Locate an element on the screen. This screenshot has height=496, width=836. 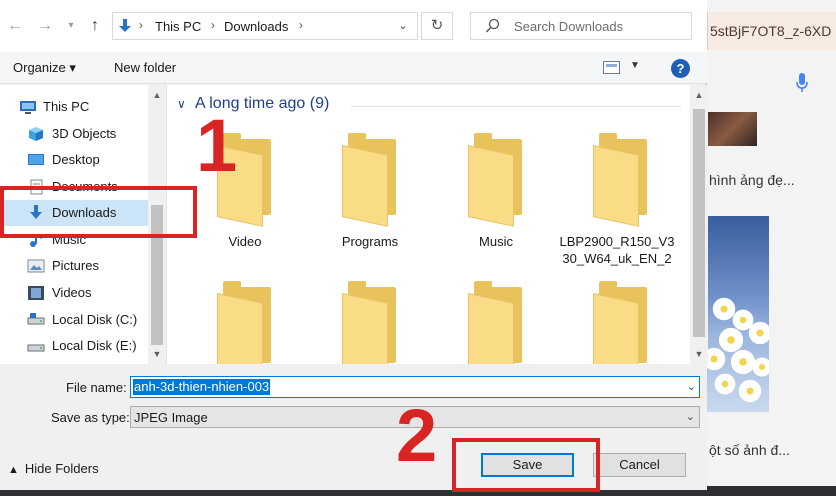
download-arrow-icon is located at coordinates (125, 25).